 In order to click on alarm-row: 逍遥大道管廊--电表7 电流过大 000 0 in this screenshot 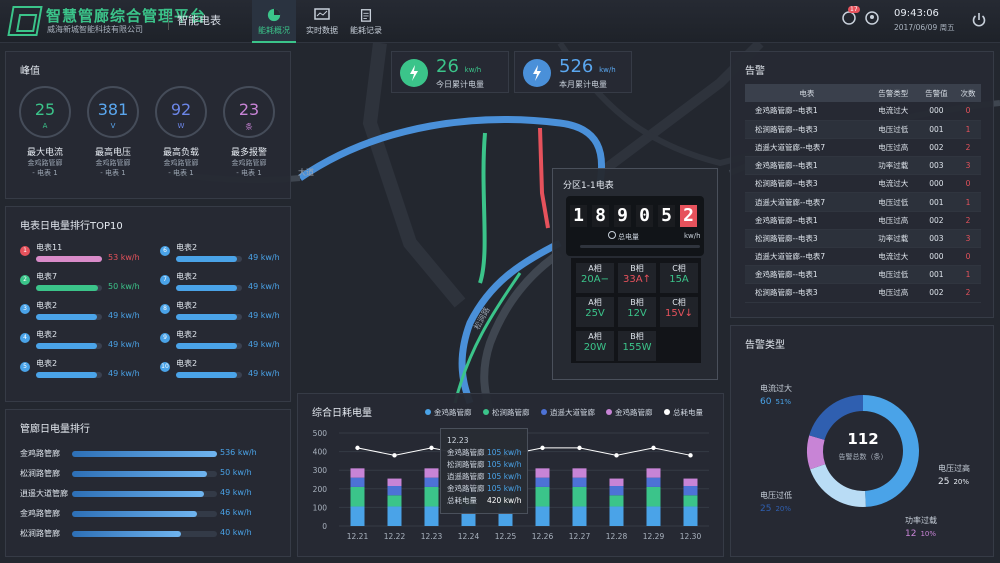, I will do `click(863, 257)`.